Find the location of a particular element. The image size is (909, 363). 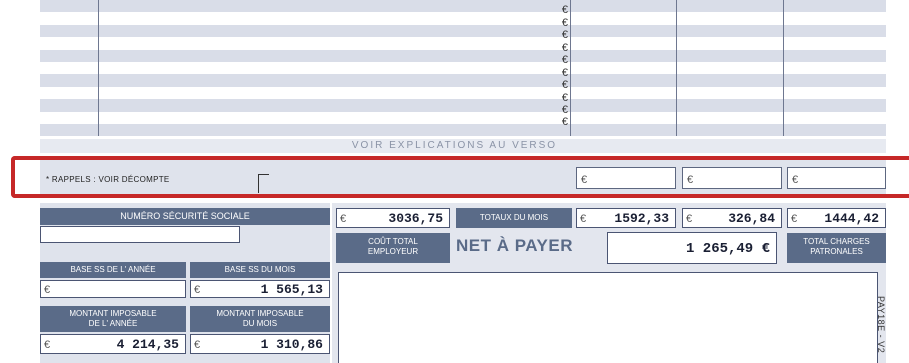

net-a-payer-value: 1 265,49 € is located at coordinates (727, 249).